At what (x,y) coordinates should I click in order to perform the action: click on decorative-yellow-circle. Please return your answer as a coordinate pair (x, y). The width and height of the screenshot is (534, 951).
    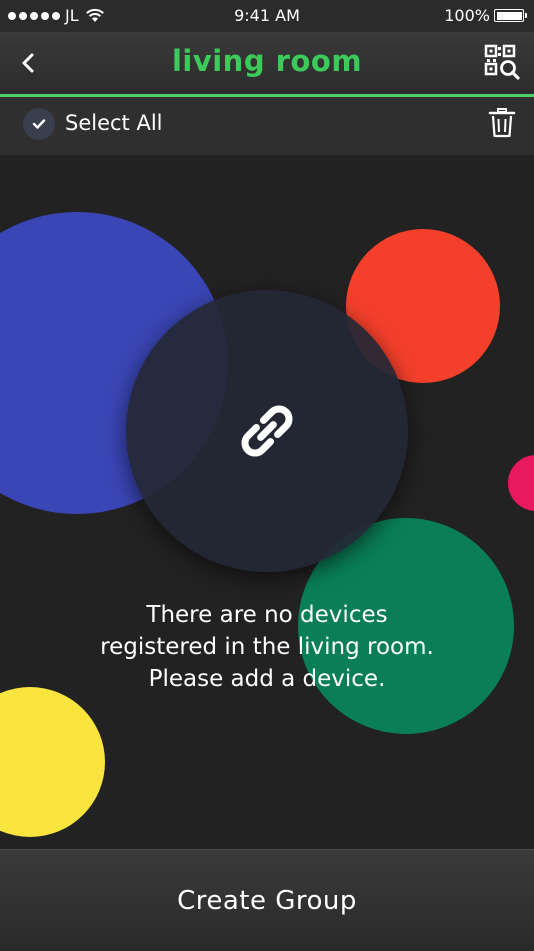
    Looking at the image, I should click on (52, 762).